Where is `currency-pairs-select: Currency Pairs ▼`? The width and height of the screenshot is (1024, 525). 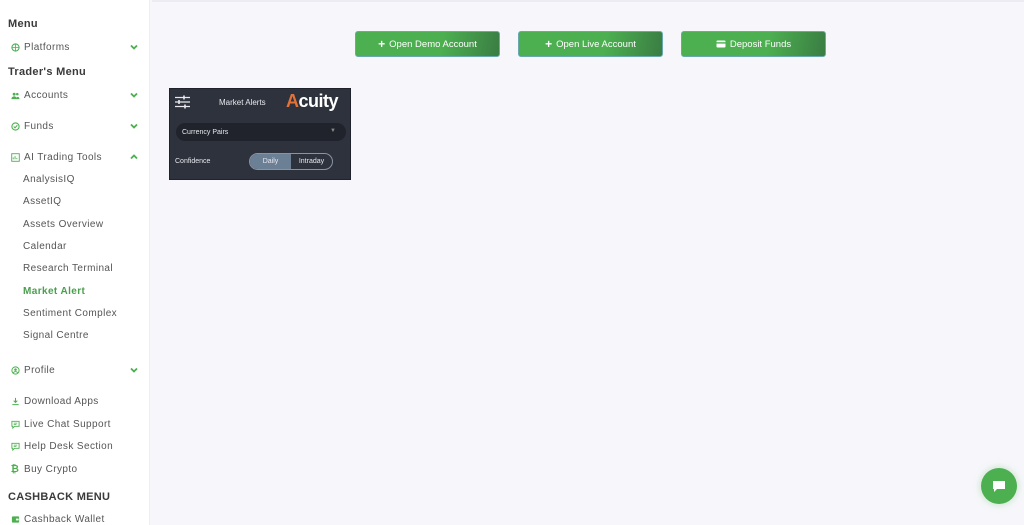 currency-pairs-select: Currency Pairs ▼ is located at coordinates (261, 132).